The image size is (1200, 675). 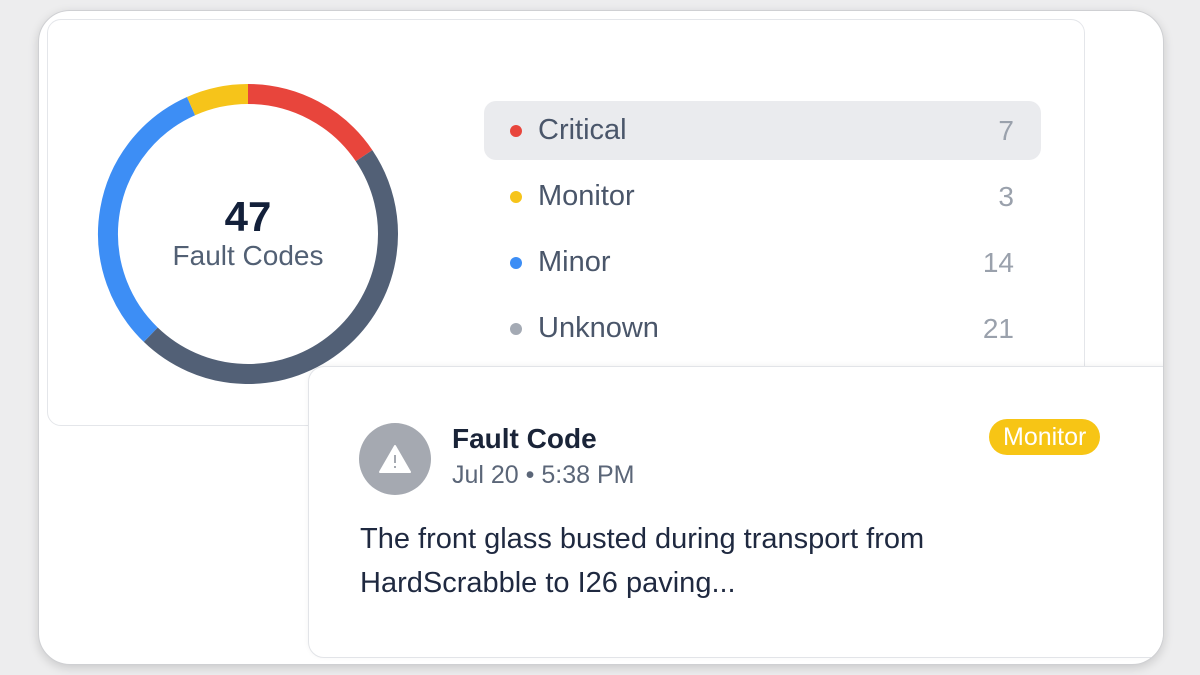 What do you see at coordinates (516, 262) in the screenshot?
I see `minor-dot-icon` at bounding box center [516, 262].